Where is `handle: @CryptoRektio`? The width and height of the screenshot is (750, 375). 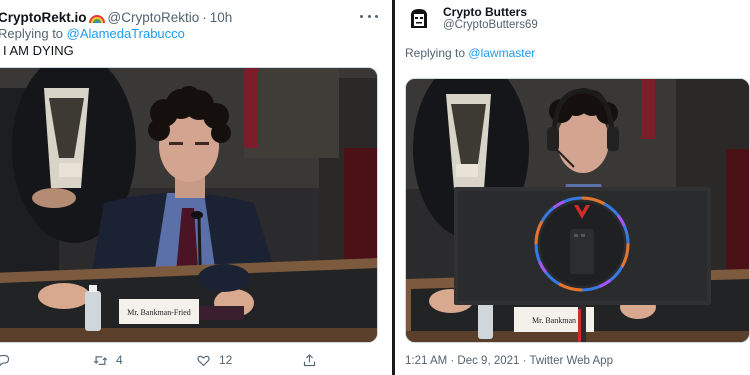 handle: @CryptoRektio is located at coordinates (154, 17).